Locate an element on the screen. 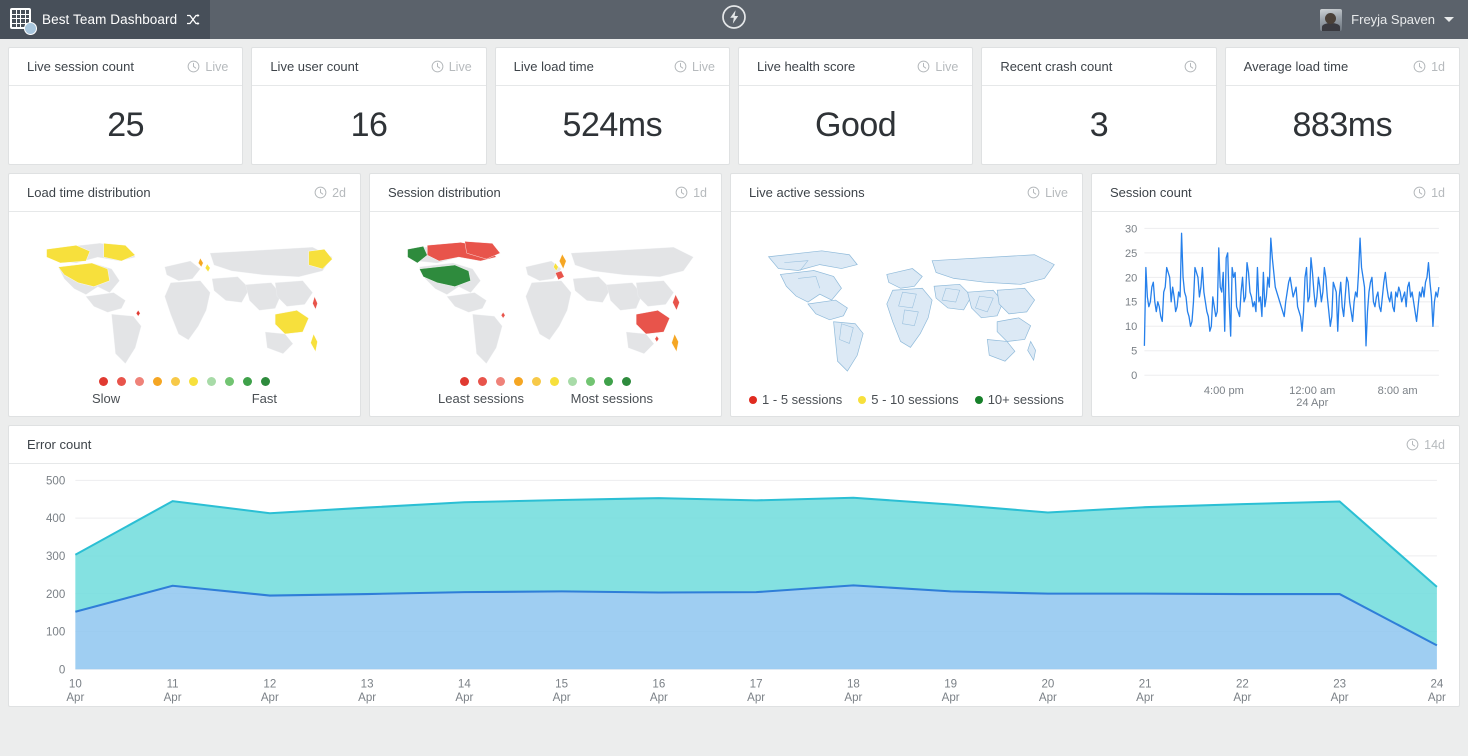 This screenshot has width=1468, height=756. legend-item: 1 - 5 sessions is located at coordinates (795, 399).